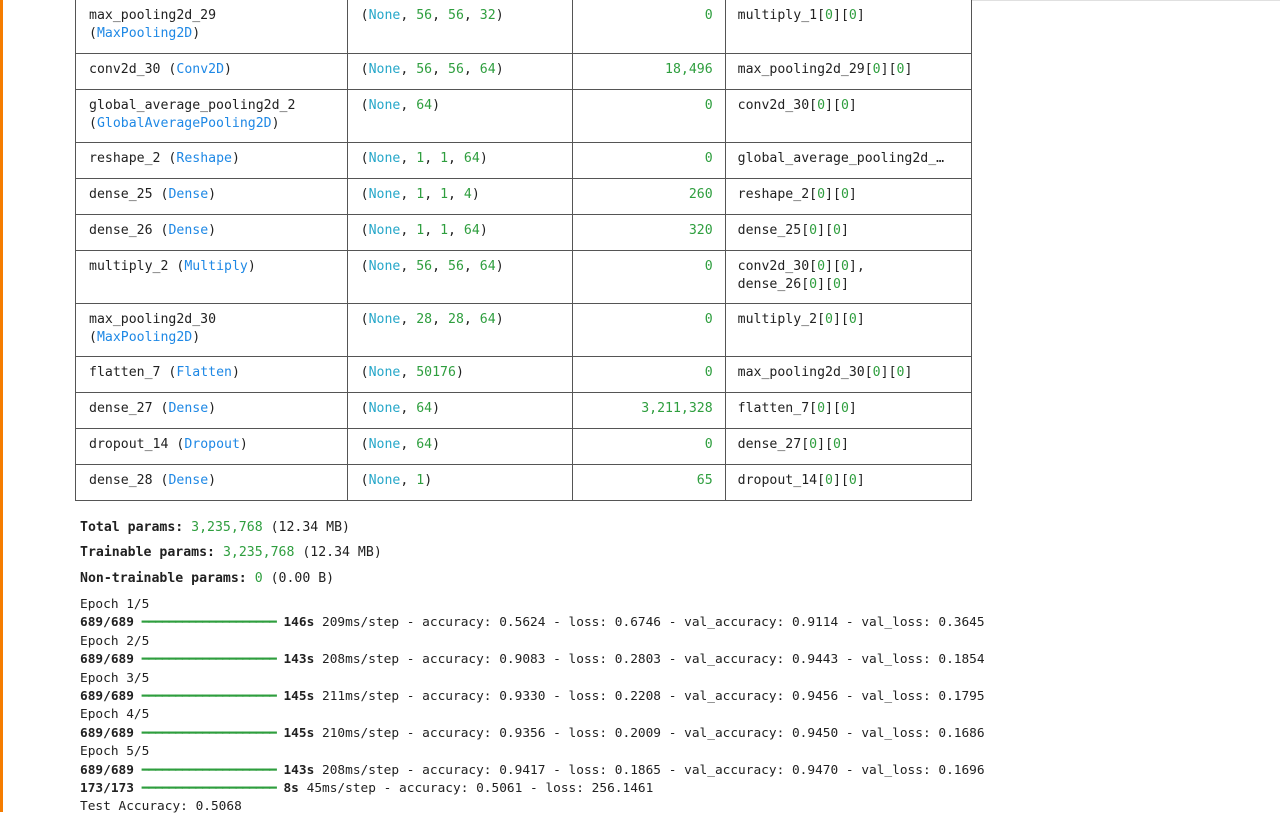  What do you see at coordinates (121, 480) in the screenshot?
I see `layer-name: dense_28` at bounding box center [121, 480].